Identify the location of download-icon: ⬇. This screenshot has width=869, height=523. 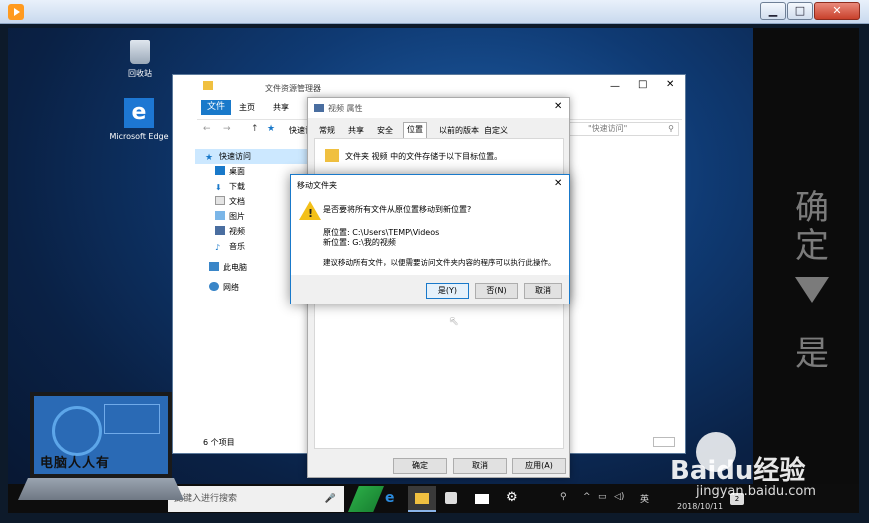
(218, 187).